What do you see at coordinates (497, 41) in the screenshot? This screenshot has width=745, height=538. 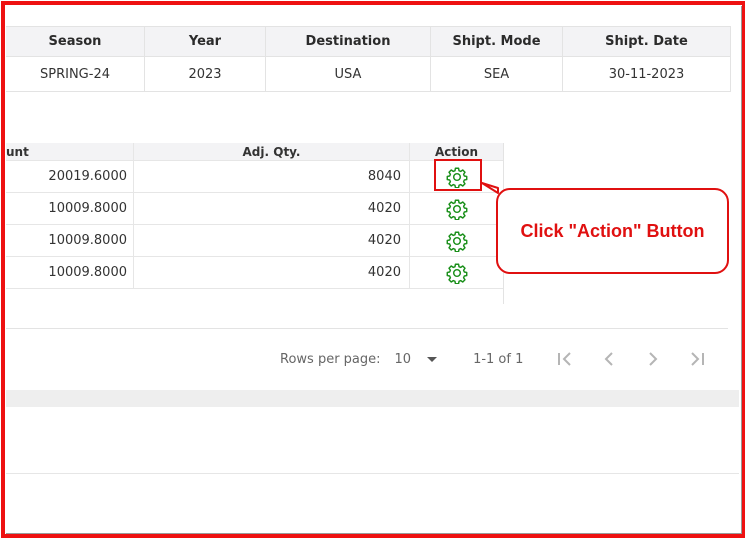 I see `header-shipt-mode: Shipt. Mode` at bounding box center [497, 41].